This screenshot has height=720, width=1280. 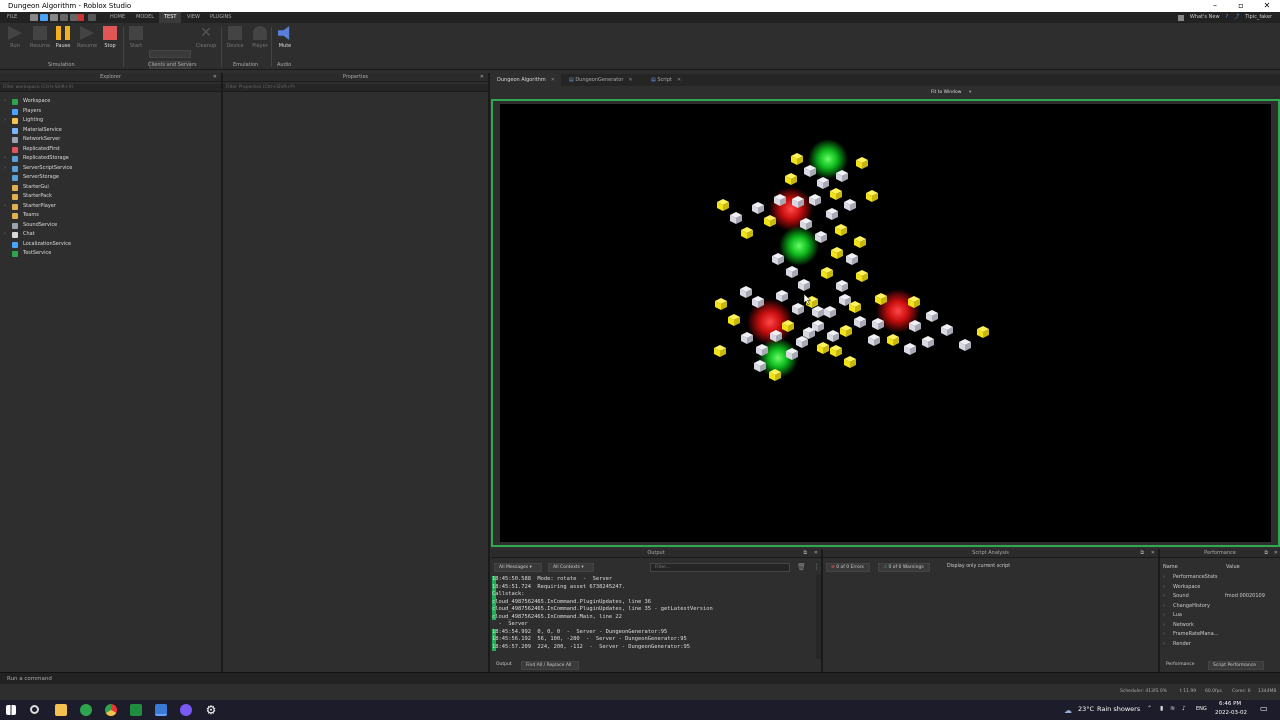 I want to click on menu-model: MODEL, so click(x=145, y=17).